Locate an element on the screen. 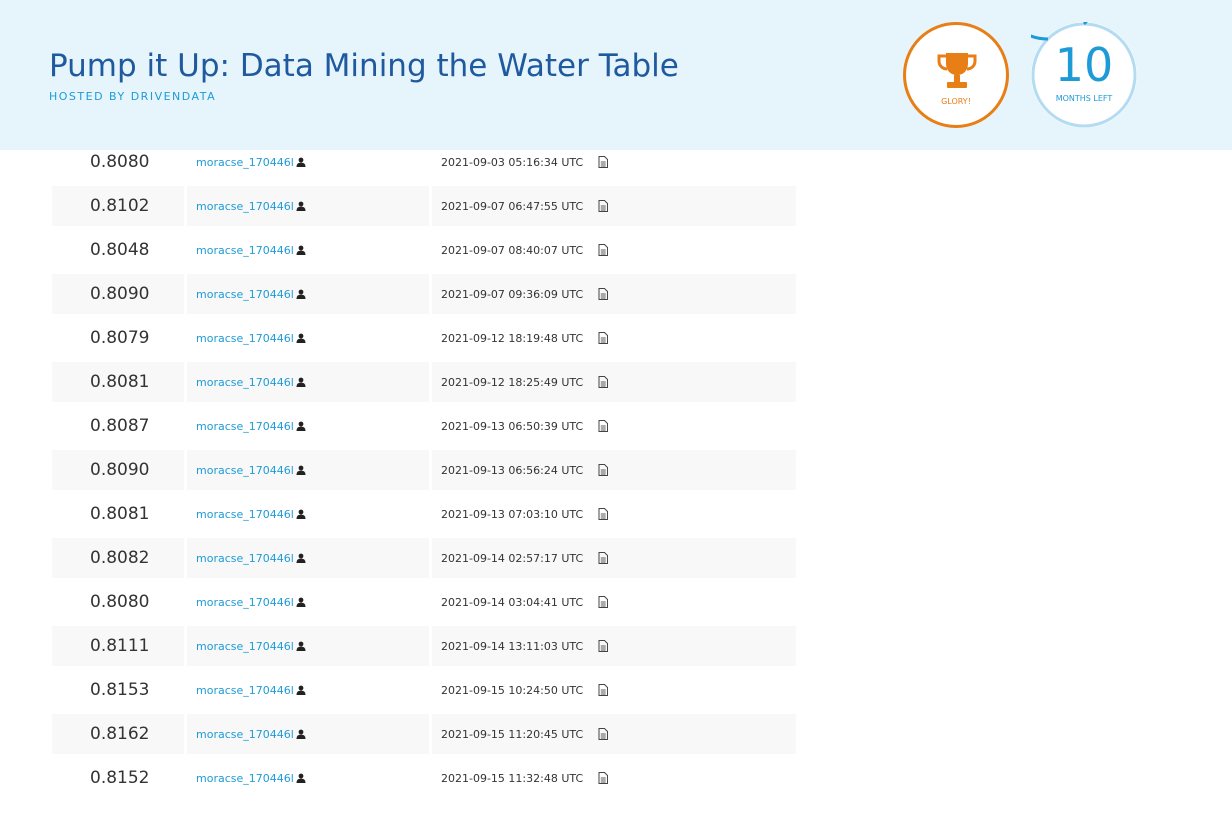 This screenshot has height=838, width=1232. submission-timestamp: 2021-09-13 07:03:10 UTC is located at coordinates (512, 514).